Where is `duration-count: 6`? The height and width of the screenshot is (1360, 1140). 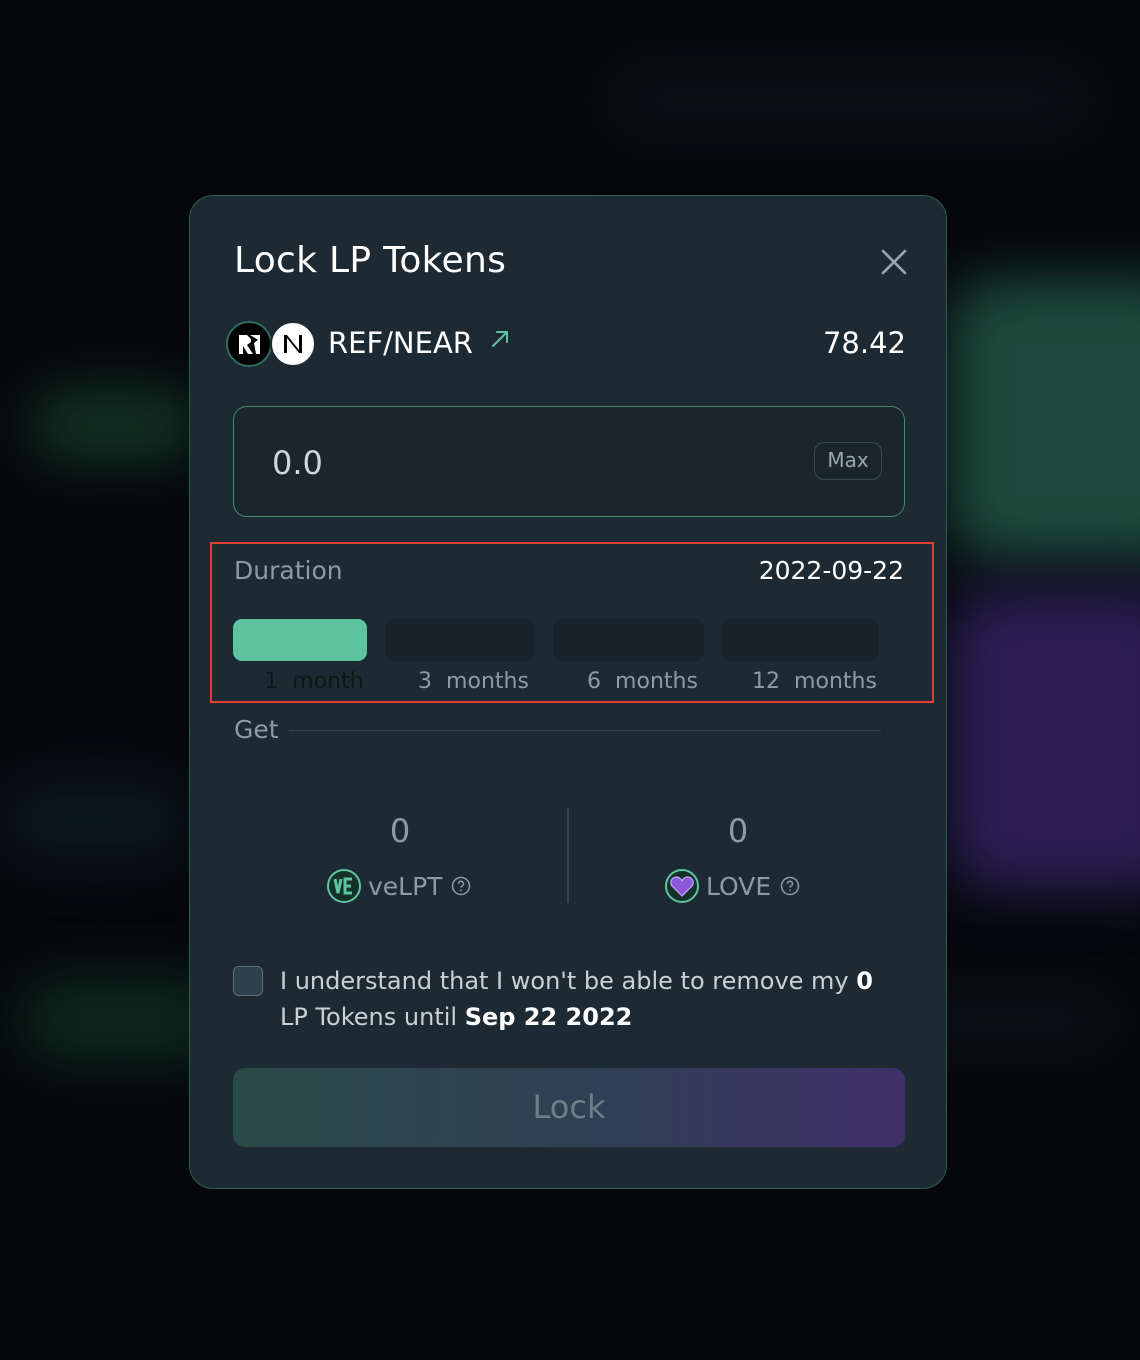 duration-count: 6 is located at coordinates (594, 681).